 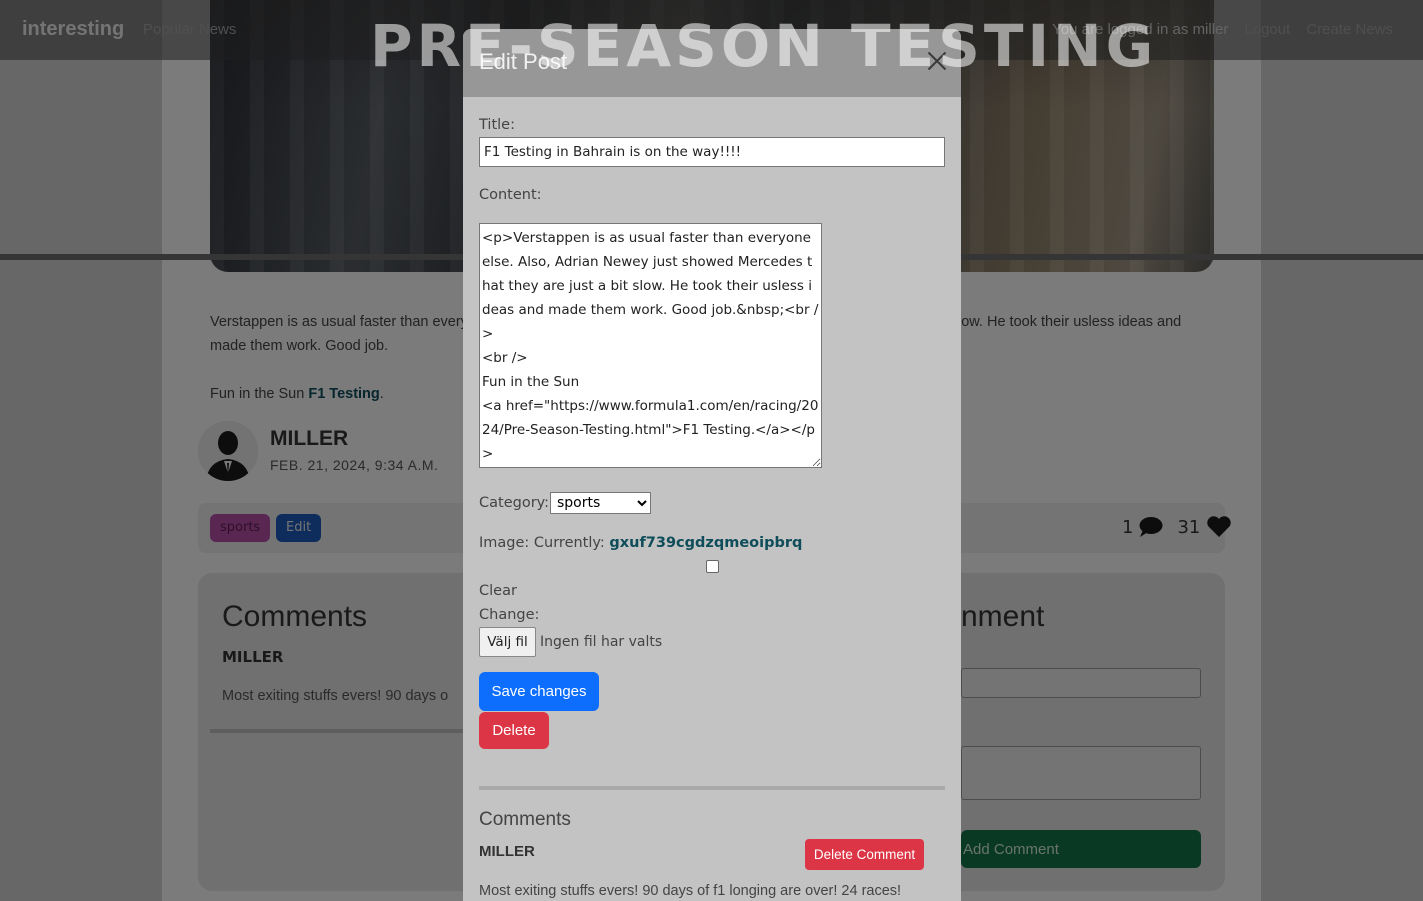 What do you see at coordinates (544, 543) in the screenshot?
I see `image-label-text: Image: Currently:` at bounding box center [544, 543].